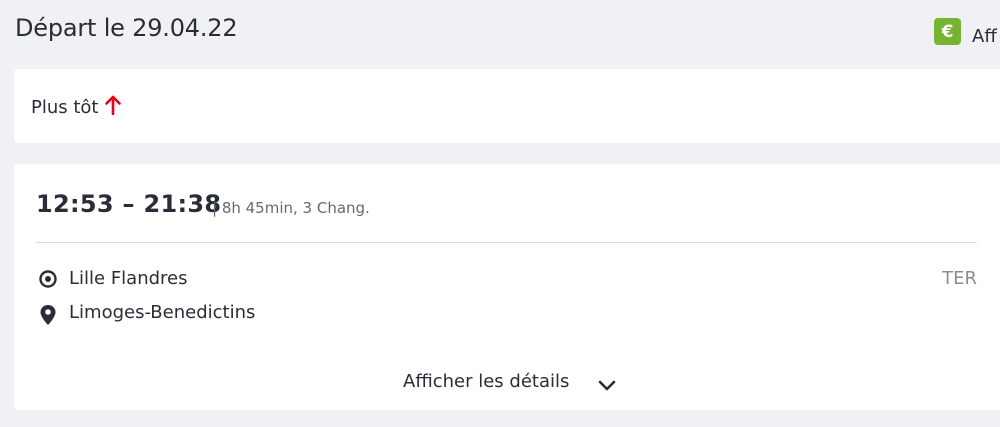 The width and height of the screenshot is (1000, 427). What do you see at coordinates (48, 317) in the screenshot?
I see `location-pin-icon` at bounding box center [48, 317].